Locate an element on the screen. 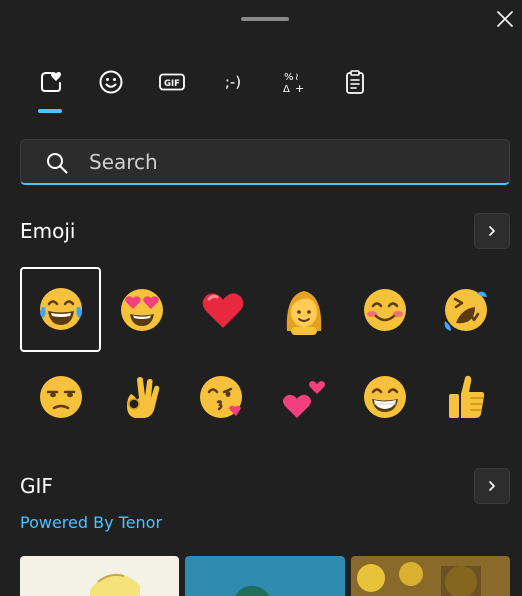  smiling-face-with-heart-eyes-icon is located at coordinates (141, 309).